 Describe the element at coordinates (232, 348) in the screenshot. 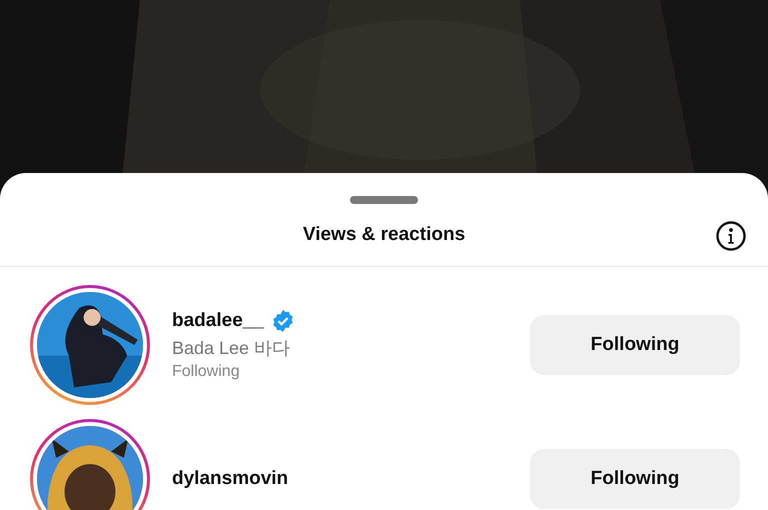

I see `display-name: Bada Lee 바다` at that location.